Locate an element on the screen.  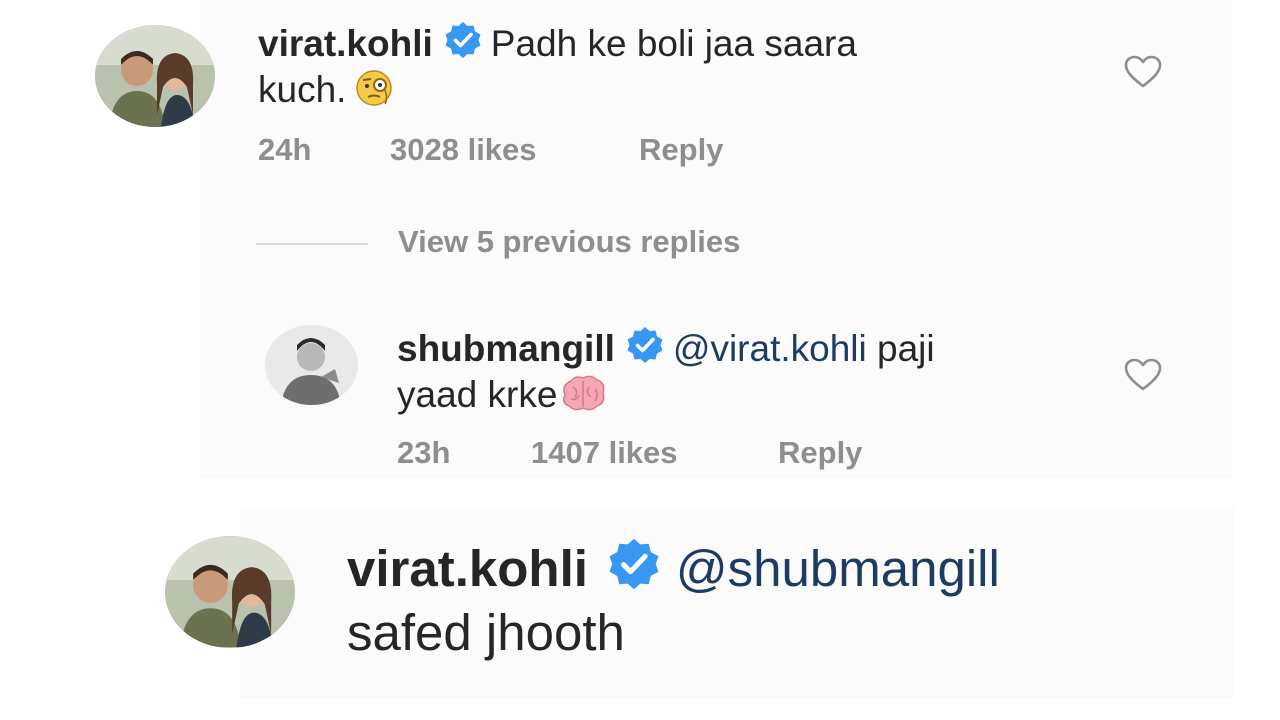
timestamp: 23h is located at coordinates (423, 453).